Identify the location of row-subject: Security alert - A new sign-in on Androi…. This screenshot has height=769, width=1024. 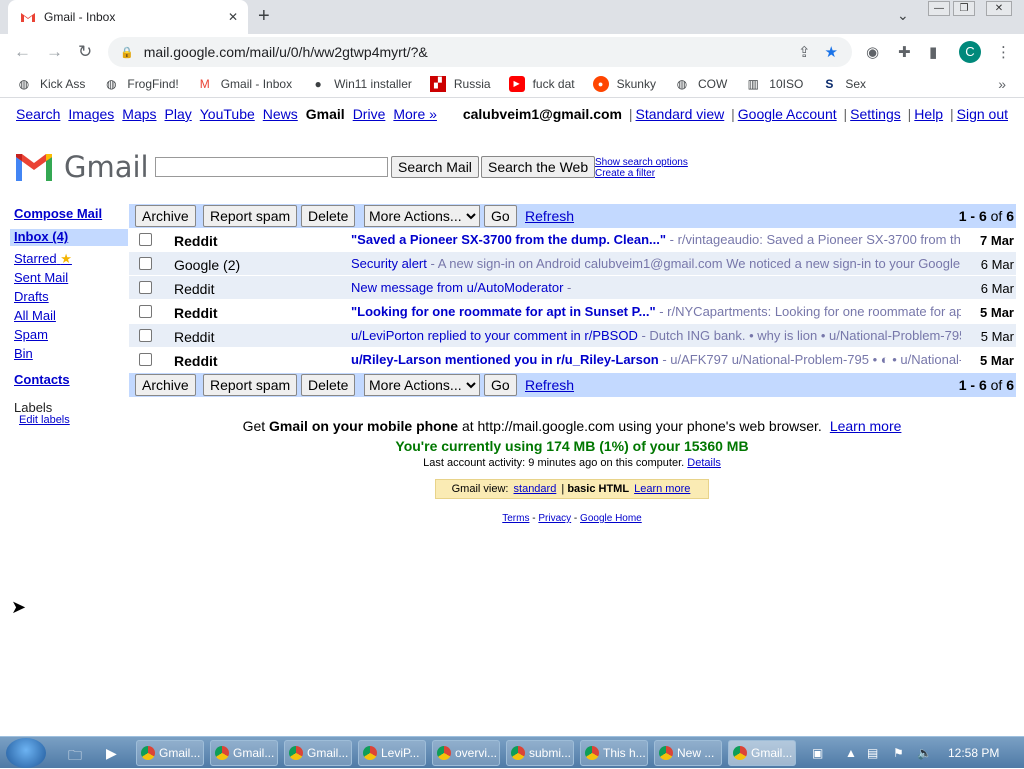
(656, 263).